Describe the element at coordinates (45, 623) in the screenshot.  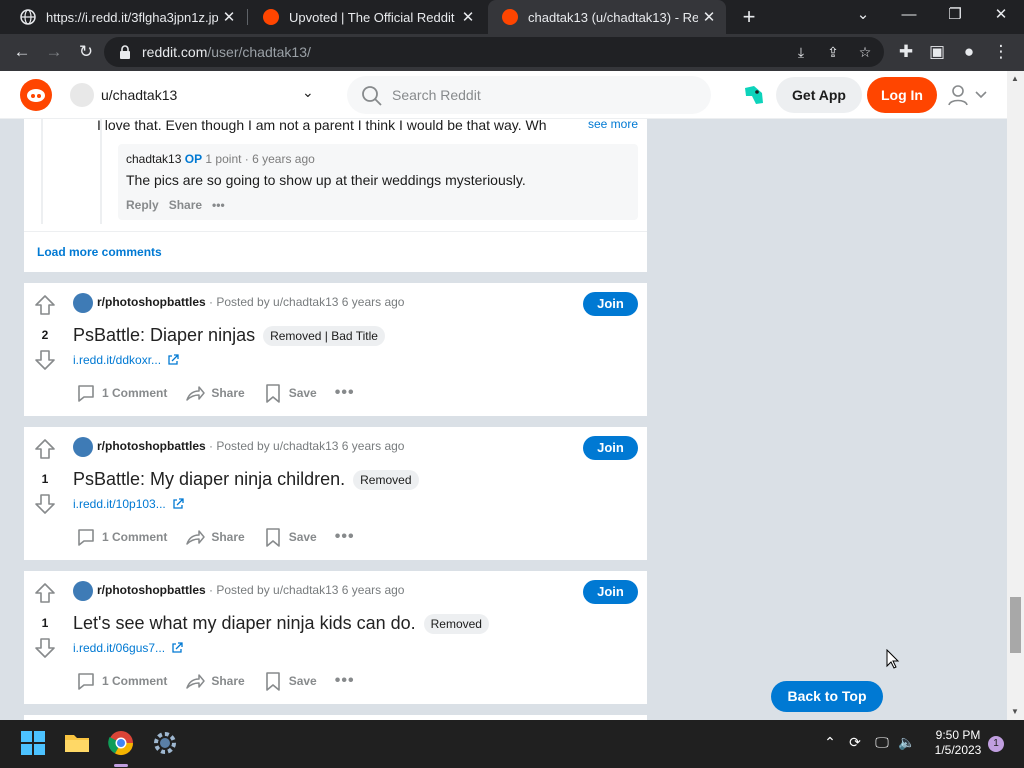
I see `vote-count: 1` at that location.